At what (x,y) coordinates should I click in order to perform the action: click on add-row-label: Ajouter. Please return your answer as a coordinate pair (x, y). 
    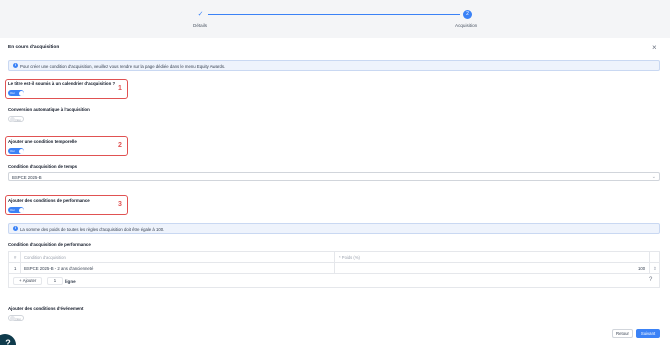
    Looking at the image, I should click on (29, 280).